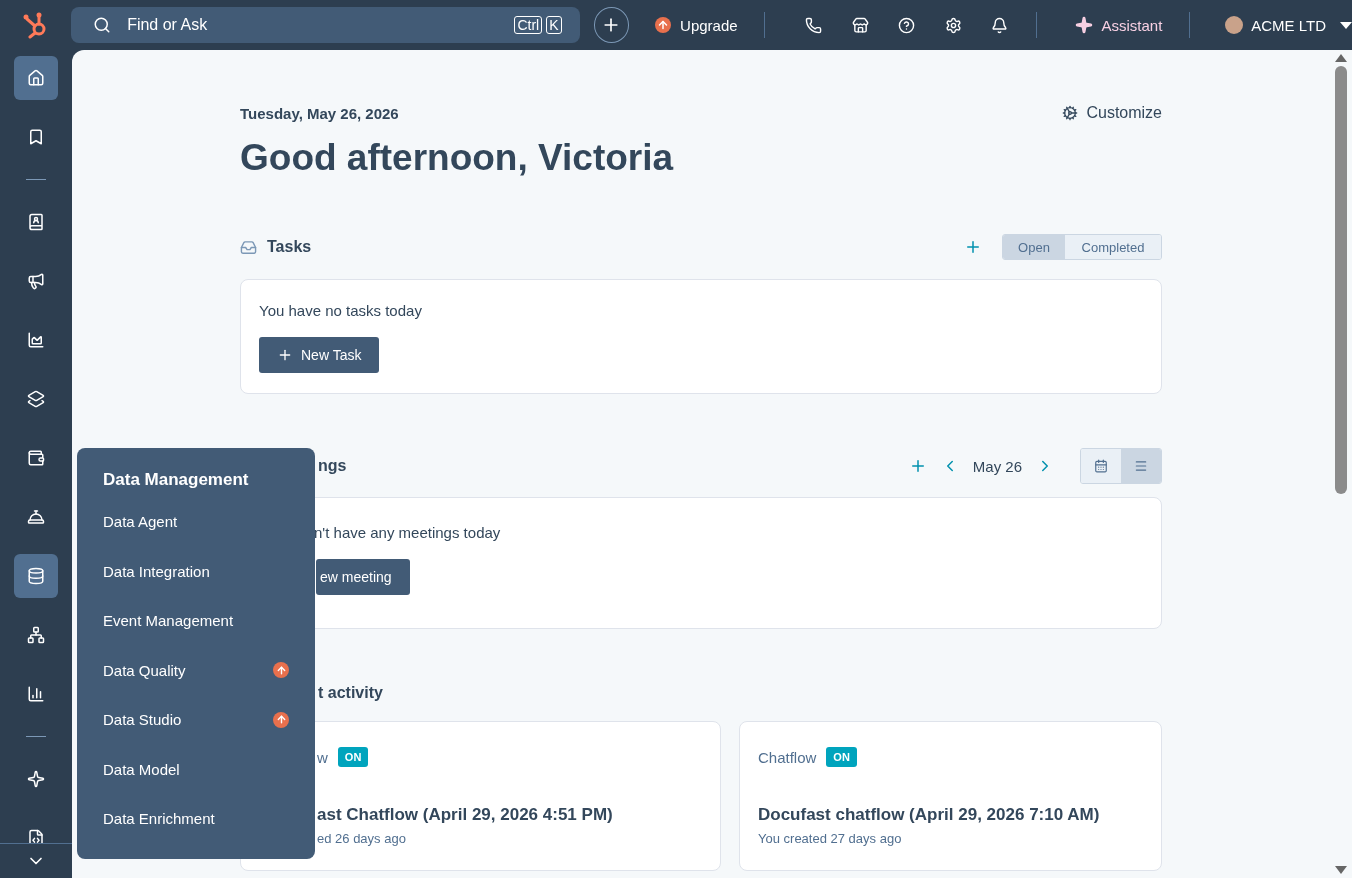  I want to click on scroll-up-icon, so click(1341, 58).